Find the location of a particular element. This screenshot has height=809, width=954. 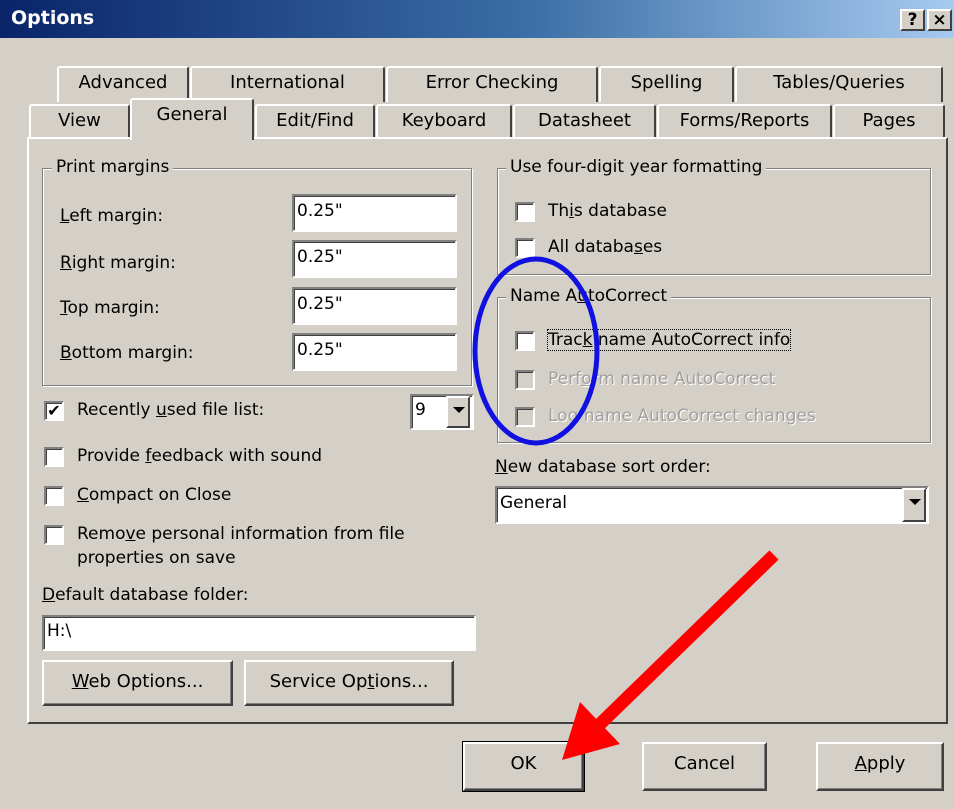

four-digit-year-group is located at coordinates (714, 221).